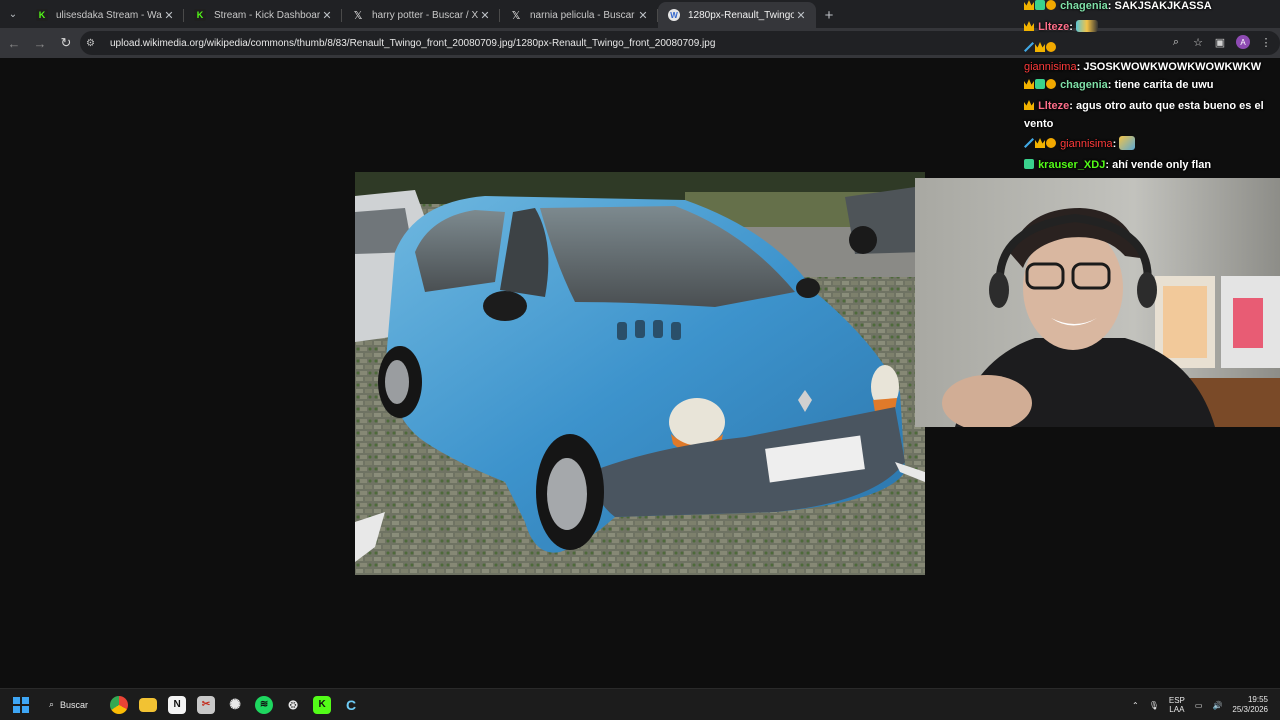  Describe the element at coordinates (1054, 27) in the screenshot. I see `chat-username: Llteze` at that location.